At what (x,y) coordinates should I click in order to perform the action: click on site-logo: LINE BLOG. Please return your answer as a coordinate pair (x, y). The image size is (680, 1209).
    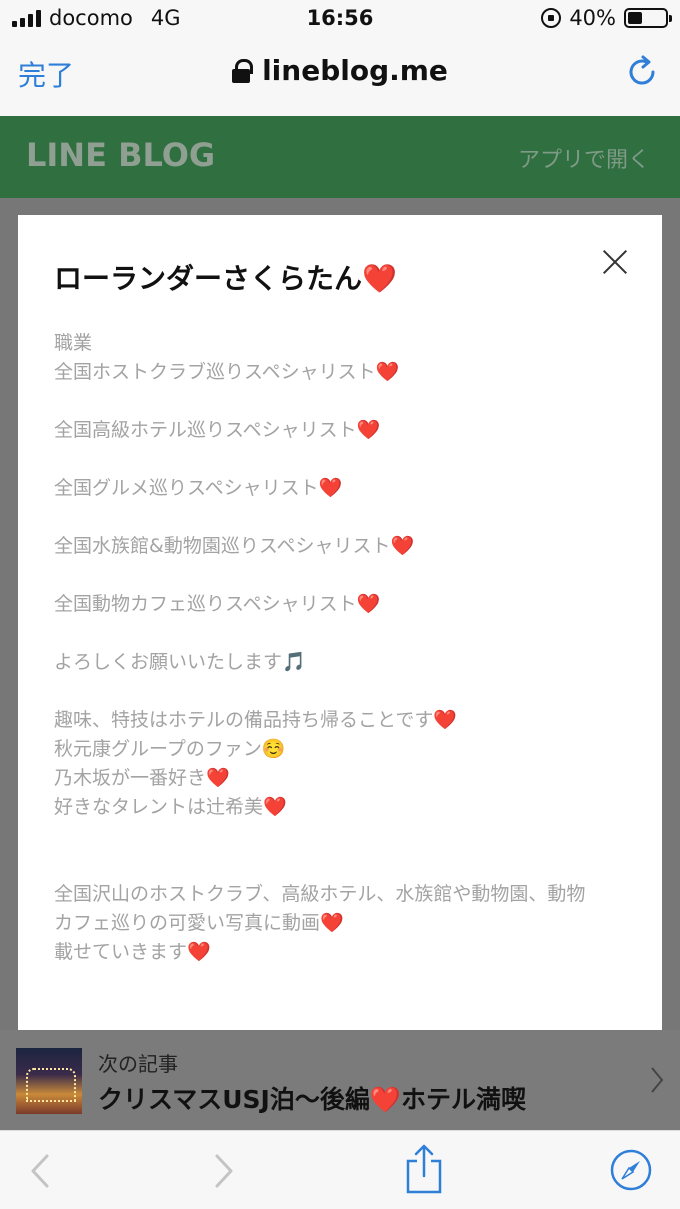
    Looking at the image, I should click on (120, 155).